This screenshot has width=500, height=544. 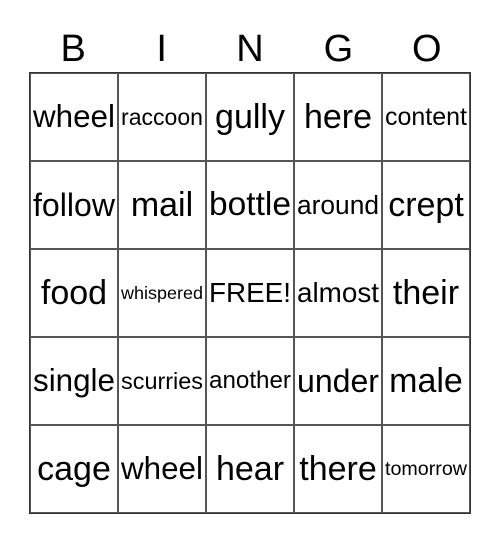 I want to click on bingo-cell: here, so click(x=338, y=117).